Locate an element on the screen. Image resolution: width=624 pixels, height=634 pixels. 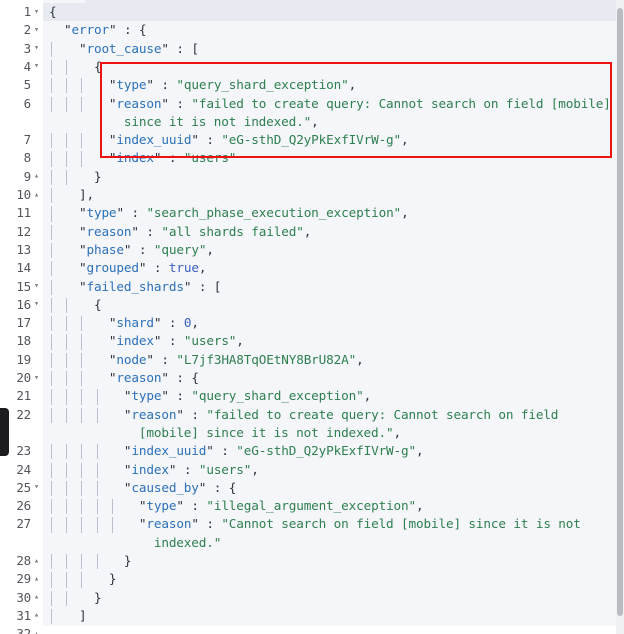
left-edge-drag-handle is located at coordinates (4, 432).